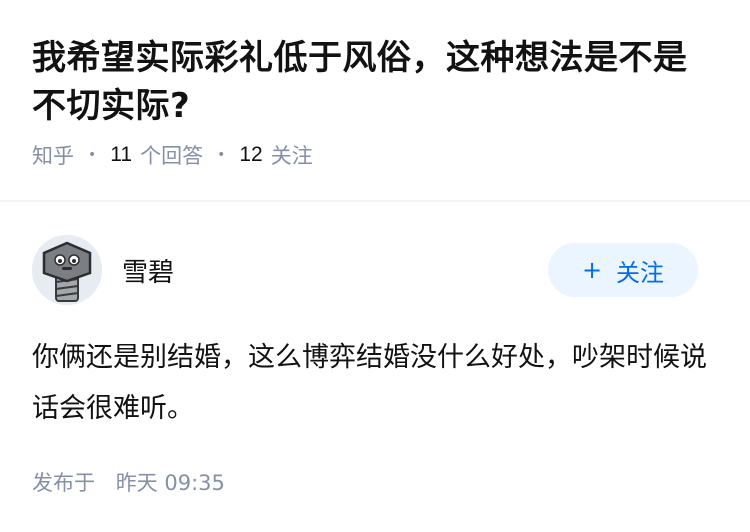 The image size is (750, 532). What do you see at coordinates (251, 154) in the screenshot?
I see `follow-count: 12` at bounding box center [251, 154].